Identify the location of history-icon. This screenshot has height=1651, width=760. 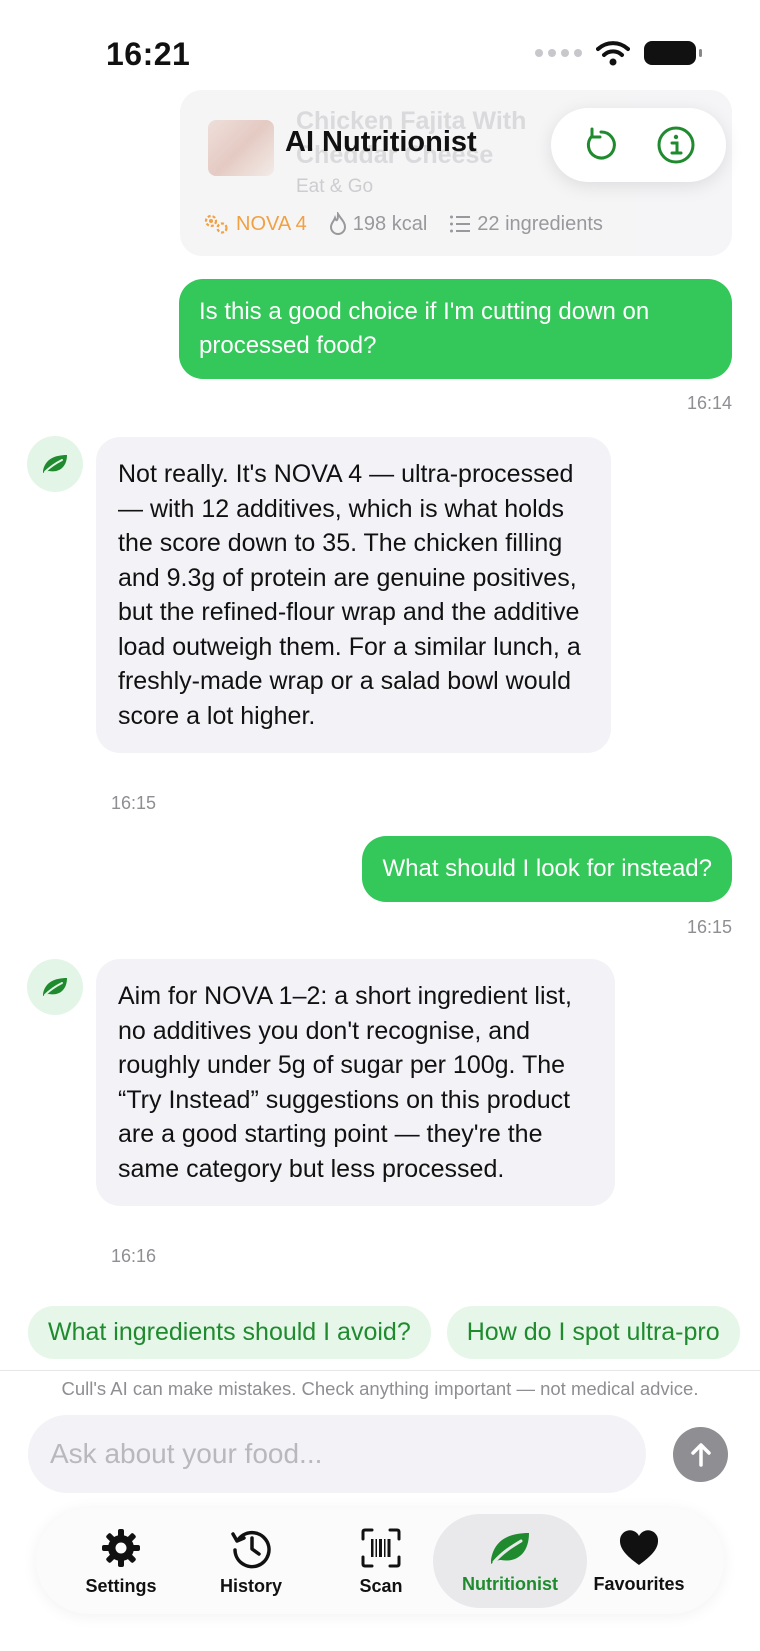
(251, 1549).